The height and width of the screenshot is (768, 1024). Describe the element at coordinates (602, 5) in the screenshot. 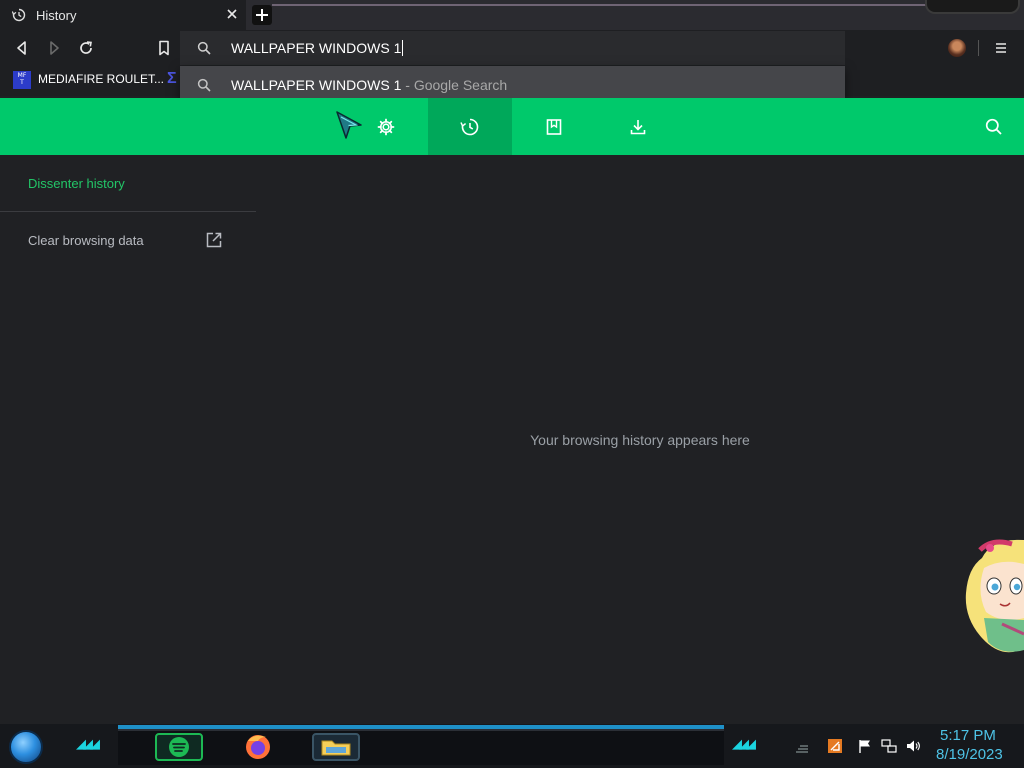

I see `tabstrip-decoration` at that location.